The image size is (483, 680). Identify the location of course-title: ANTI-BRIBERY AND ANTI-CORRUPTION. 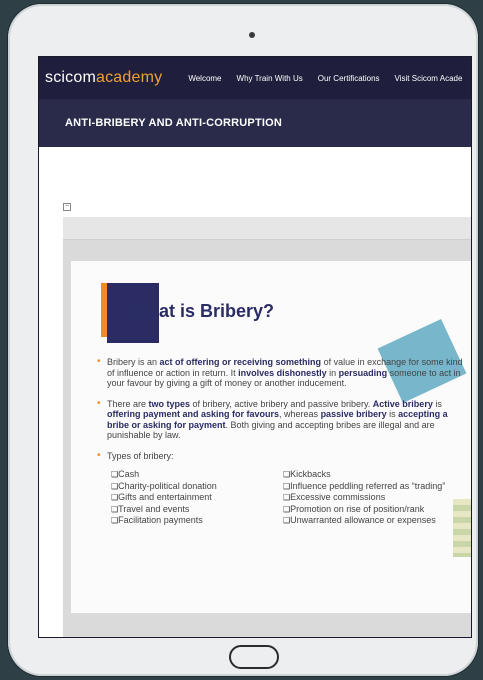
(174, 123).